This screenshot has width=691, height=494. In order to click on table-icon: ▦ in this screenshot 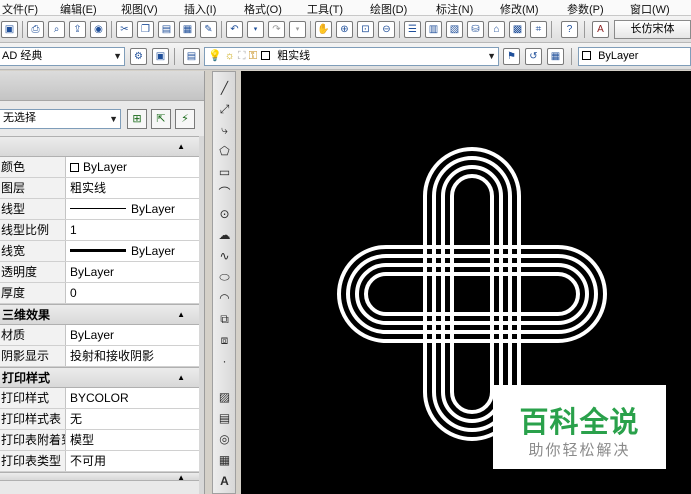, I will do `click(224, 460)`.